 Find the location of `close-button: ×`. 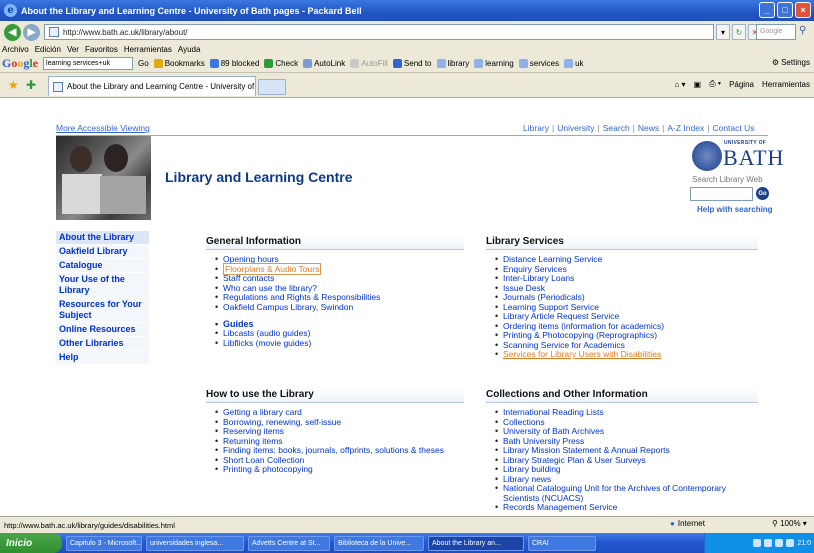

close-button: × is located at coordinates (803, 10).